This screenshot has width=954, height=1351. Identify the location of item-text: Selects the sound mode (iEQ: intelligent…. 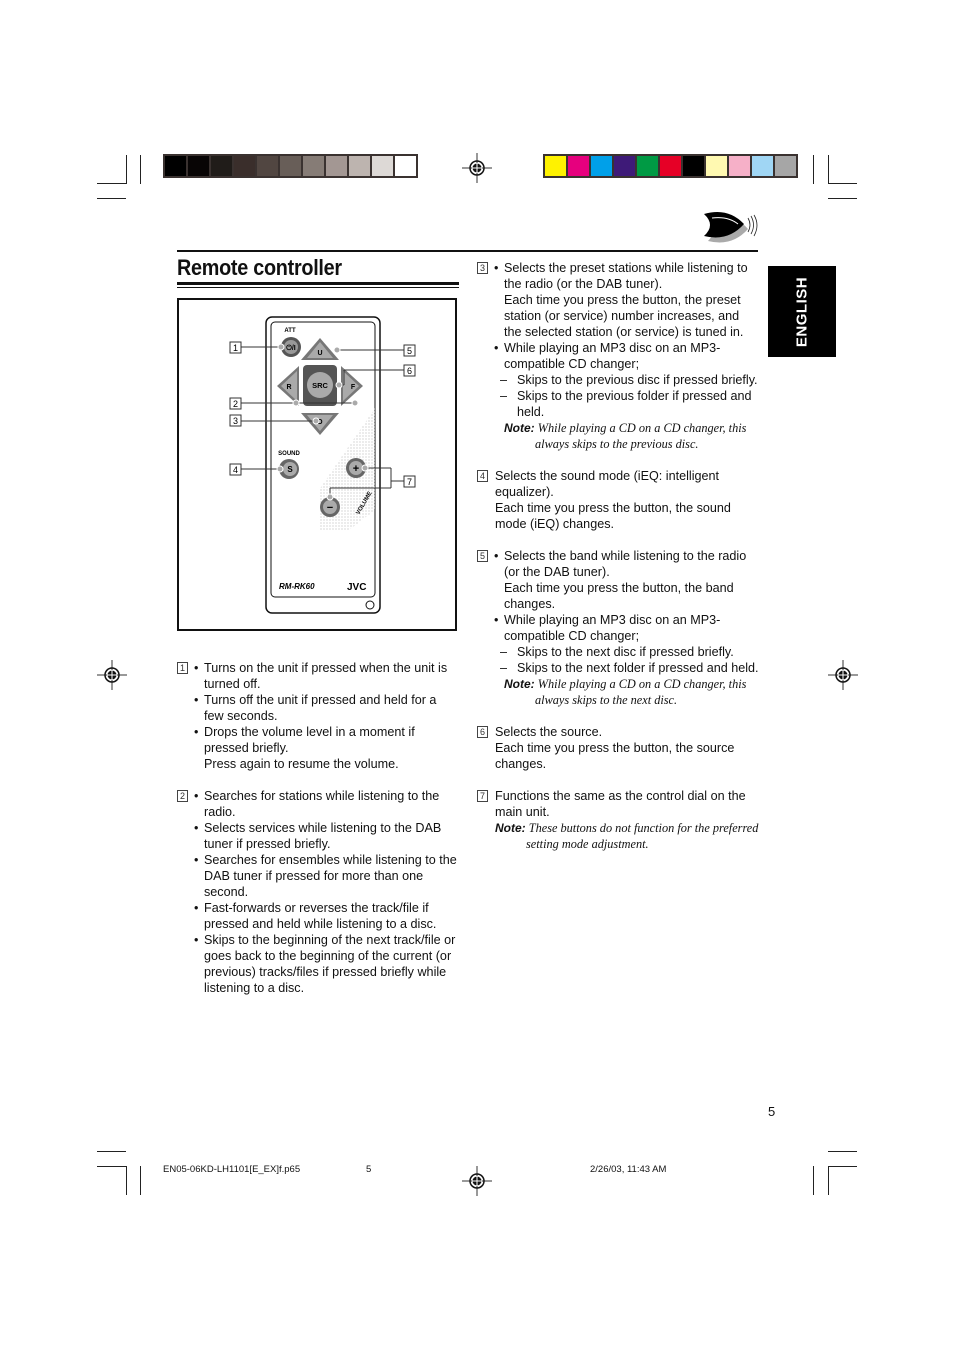
(607, 484).